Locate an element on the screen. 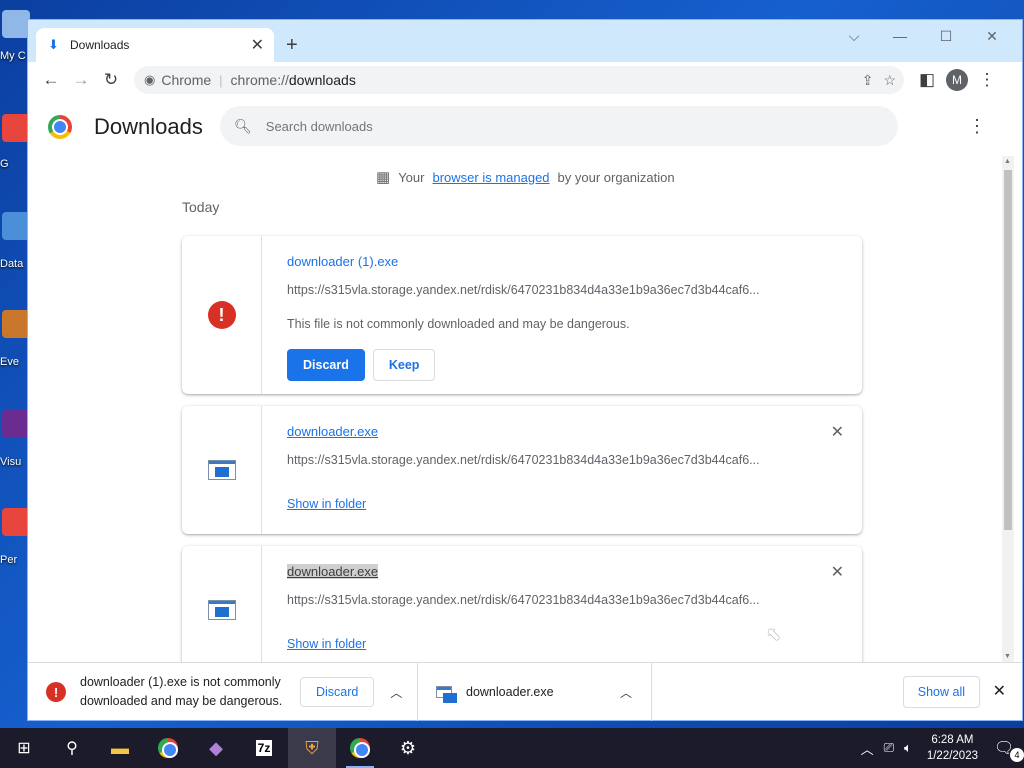 The height and width of the screenshot is (768, 1024). keep-button: Keep is located at coordinates (404, 365).